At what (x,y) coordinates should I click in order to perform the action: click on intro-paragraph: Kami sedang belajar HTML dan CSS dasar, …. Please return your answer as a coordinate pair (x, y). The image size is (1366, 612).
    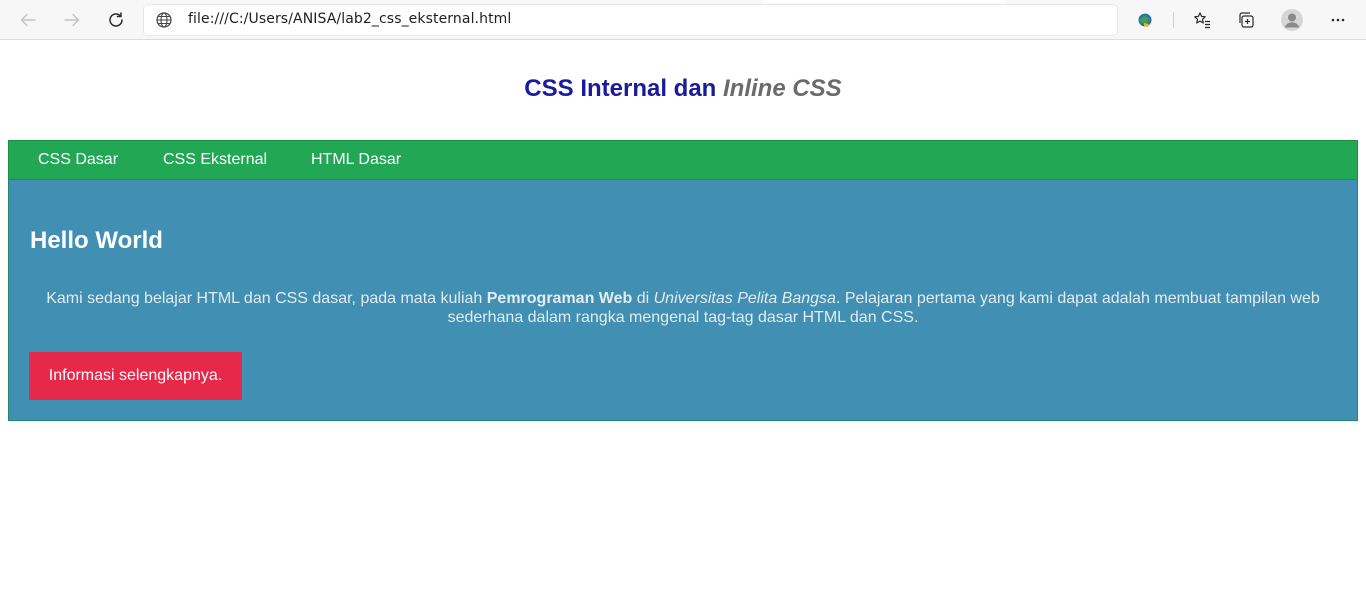
    Looking at the image, I should click on (683, 308).